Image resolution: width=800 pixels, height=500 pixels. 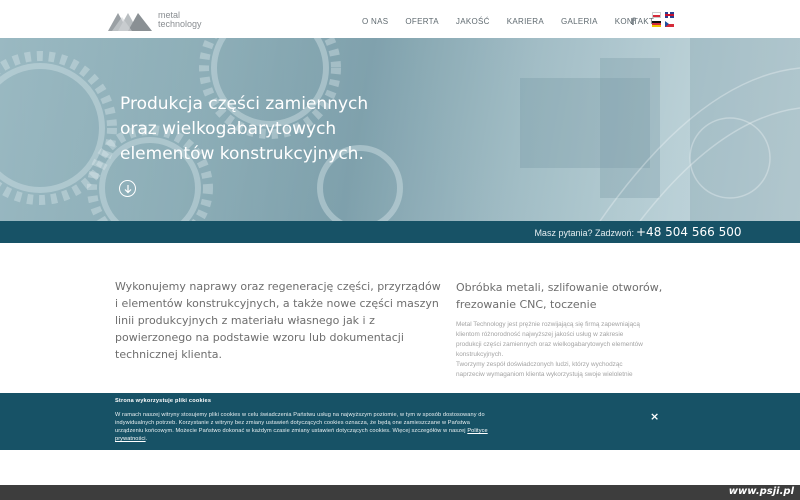 What do you see at coordinates (242, 154) in the screenshot?
I see `hero-title-line: elementów konstrukcyjnych.` at bounding box center [242, 154].